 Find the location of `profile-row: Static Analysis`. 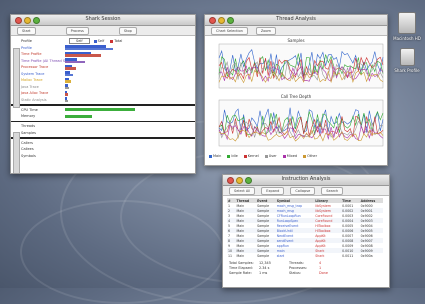

profile-row: Static Analysis is located at coordinates (103, 100).